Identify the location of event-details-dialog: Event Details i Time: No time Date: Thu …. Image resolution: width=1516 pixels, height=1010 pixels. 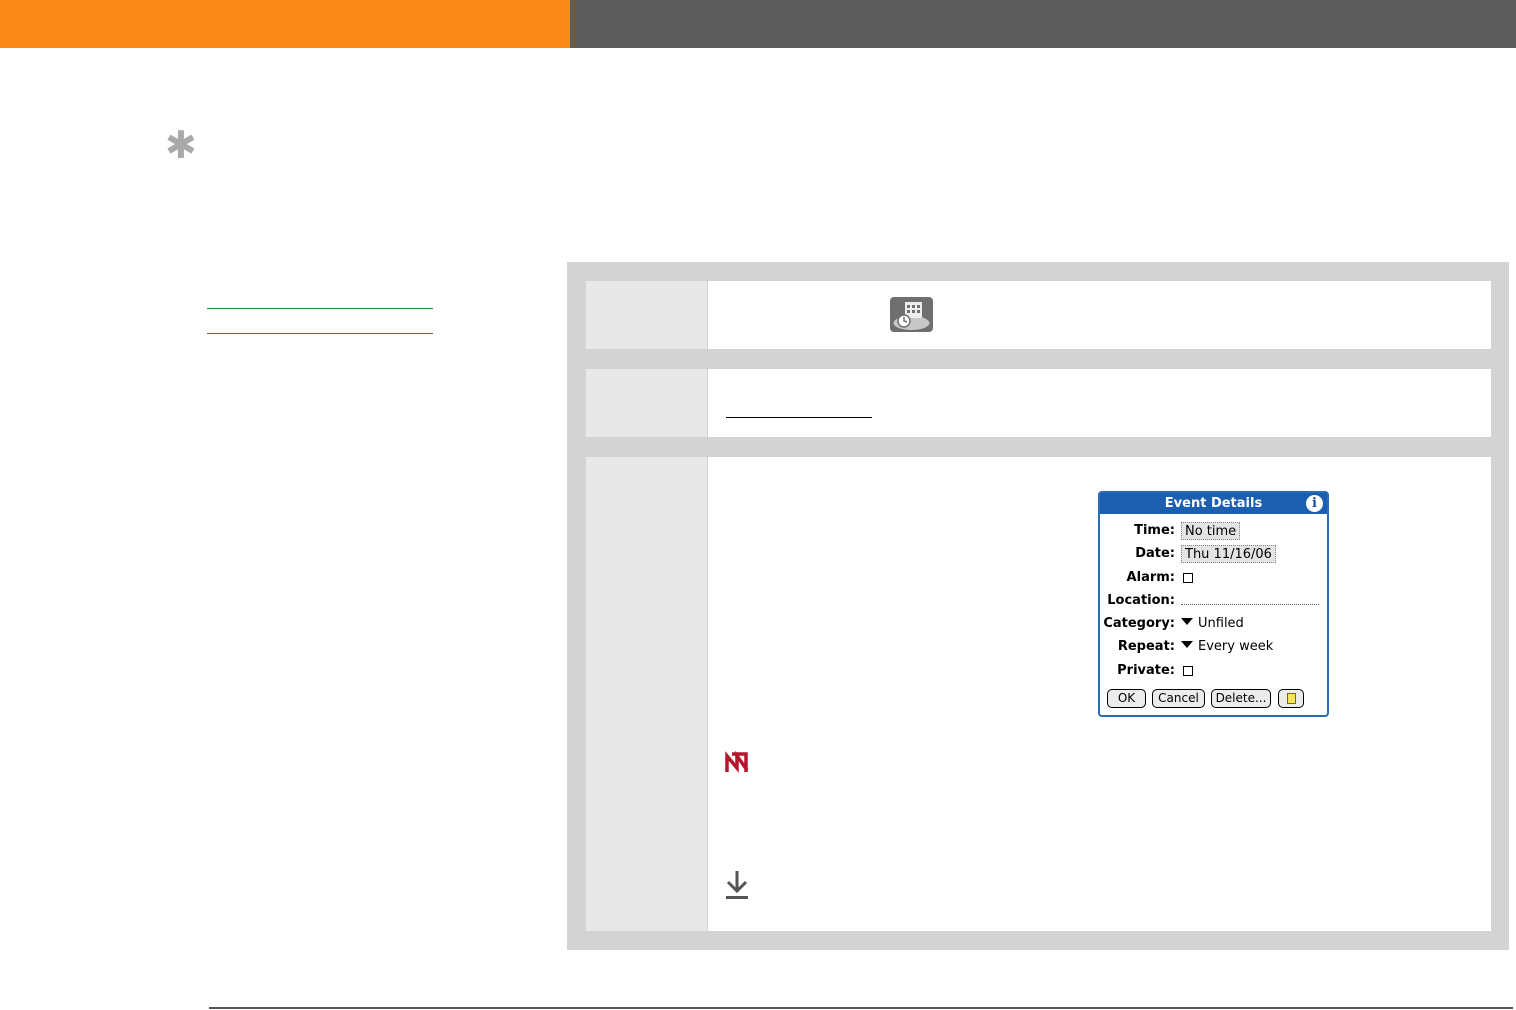
(1213, 604).